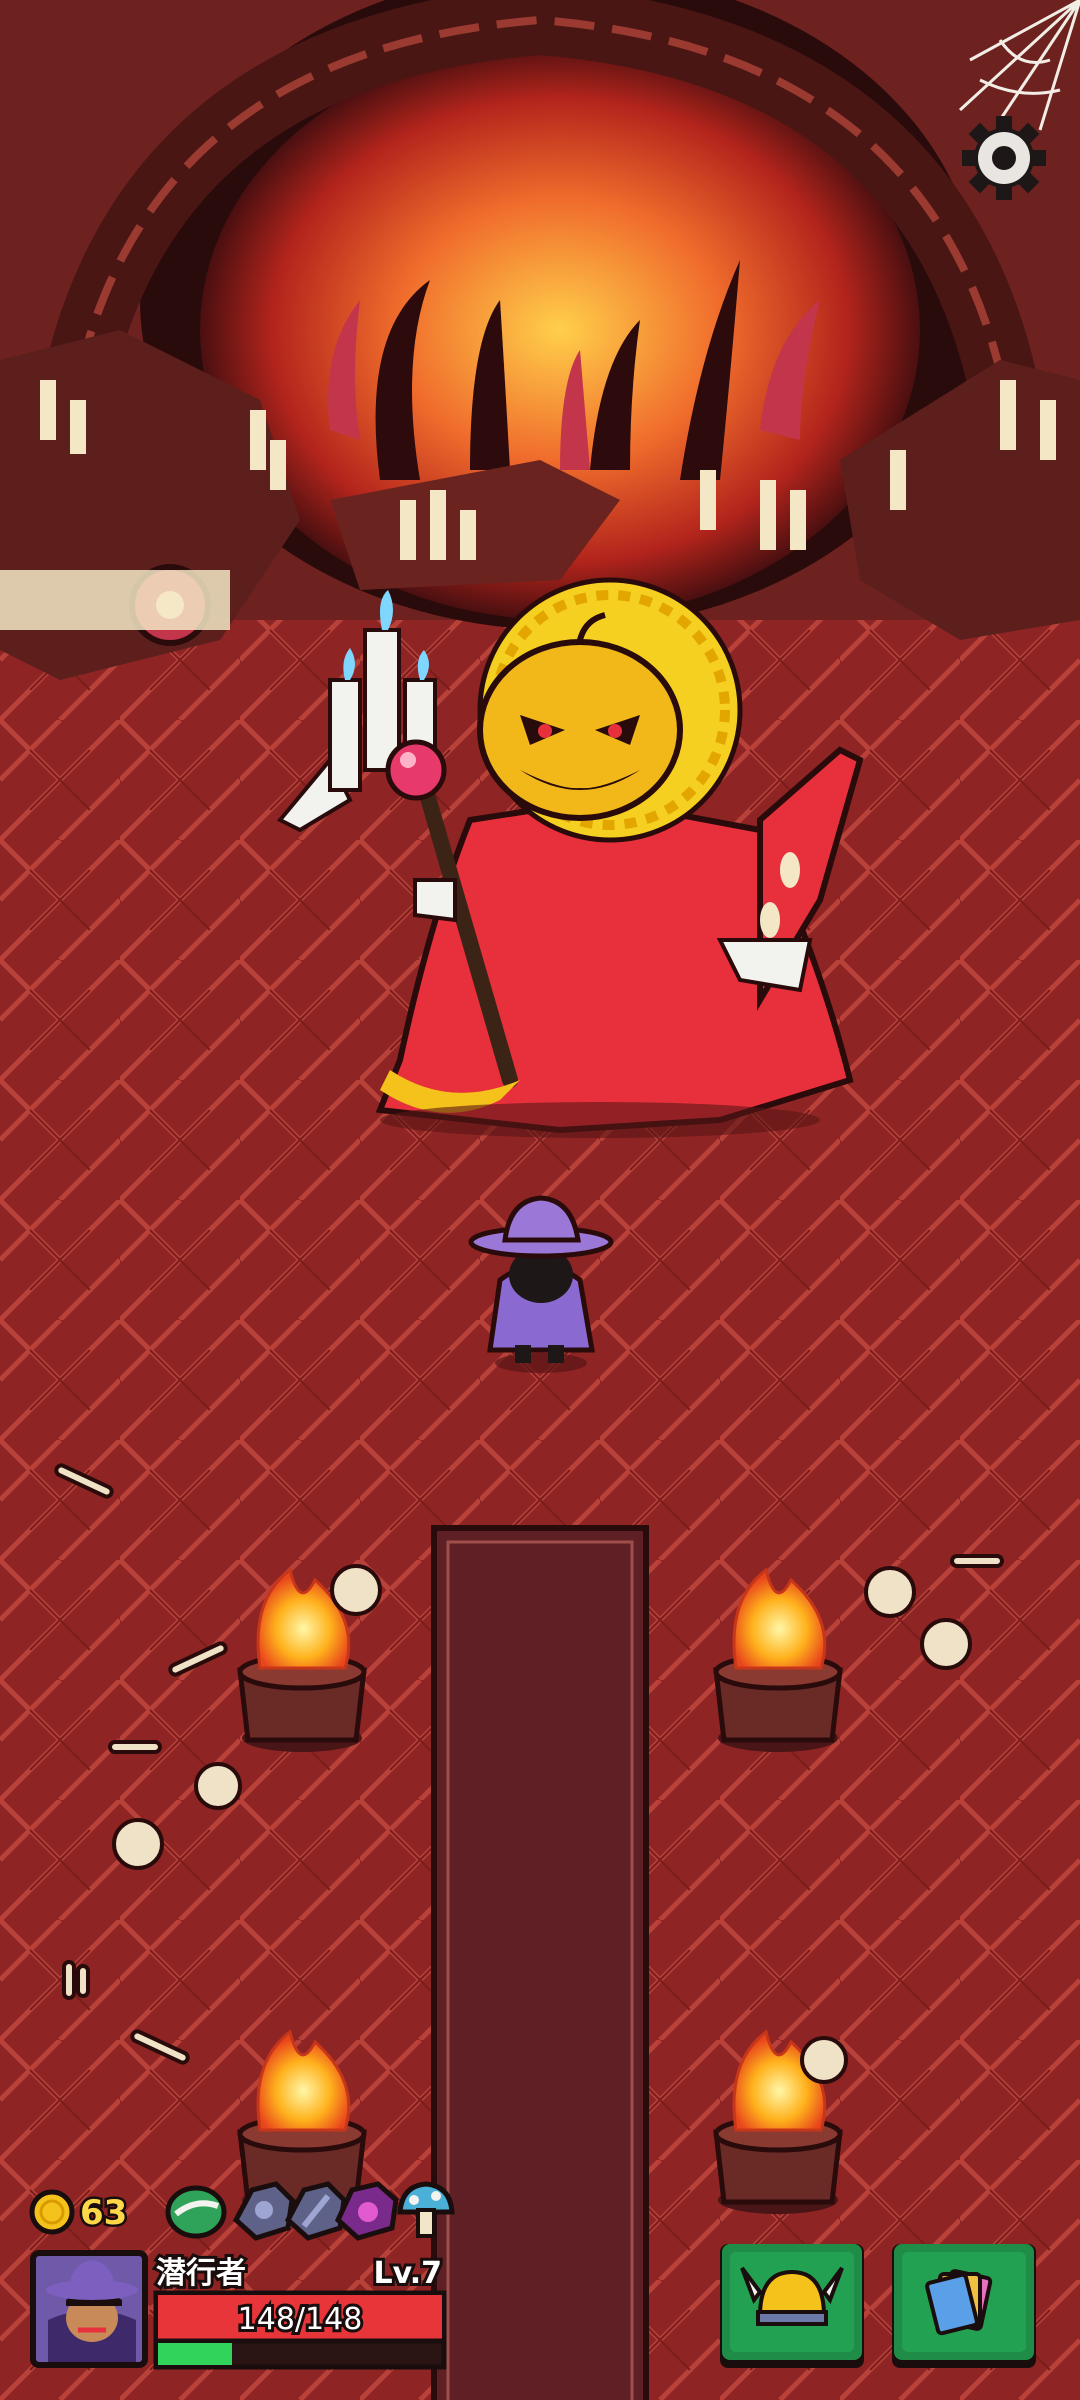 This screenshot has width=1080, height=2400. I want to click on cards-button, so click(964, 2306).